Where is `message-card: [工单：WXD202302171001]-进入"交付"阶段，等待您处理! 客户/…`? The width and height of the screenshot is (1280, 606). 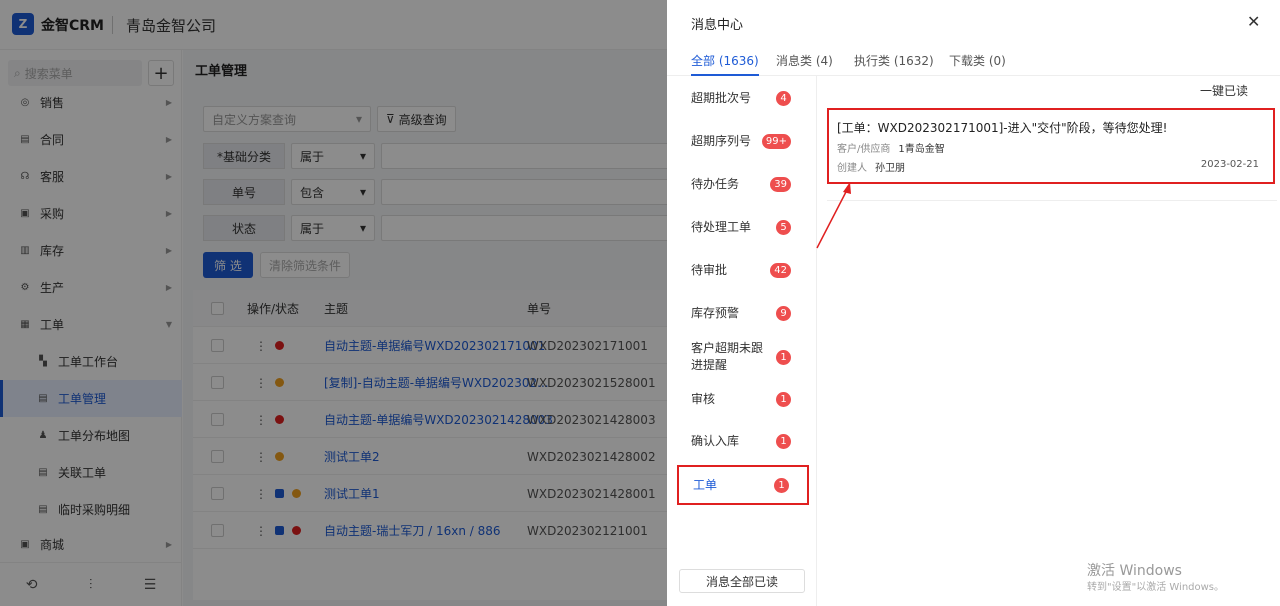 message-card: [工单：WXD202302171001]-进入"交付"阶段，等待您处理! 客户/… is located at coordinates (1051, 146).